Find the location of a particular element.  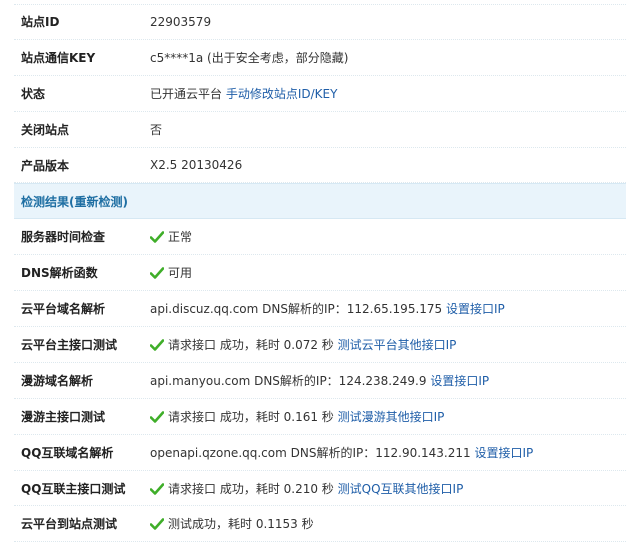

test-qq-other-ip-link: 测试QQ互联其他接口IP is located at coordinates (401, 489).